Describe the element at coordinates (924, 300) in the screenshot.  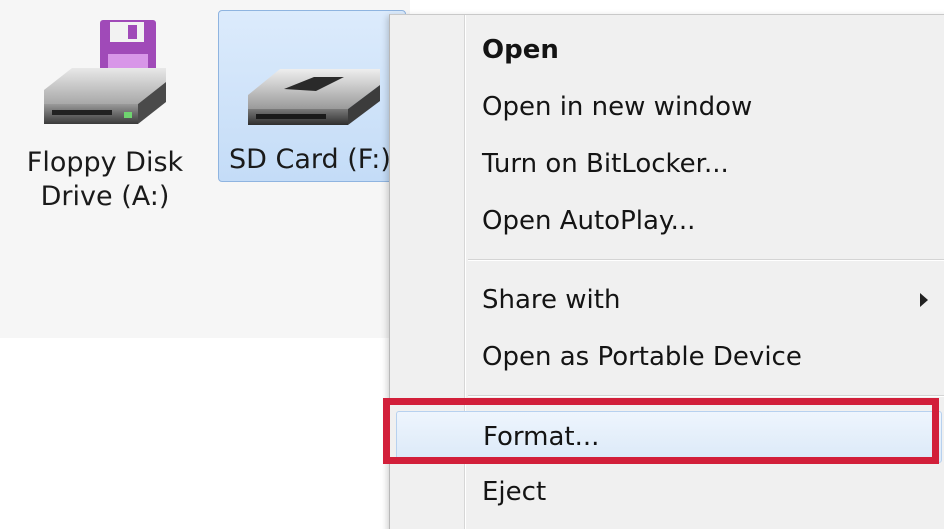
I see `chevron-right-icon` at that location.